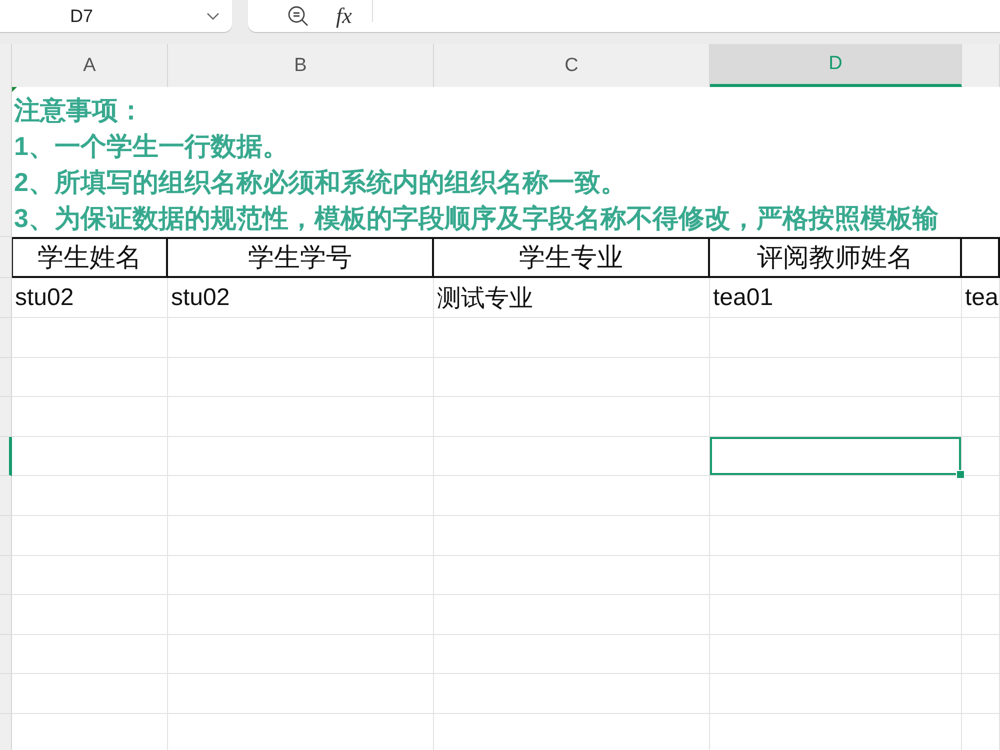 Image resolution: width=1000 pixels, height=750 pixels. Describe the element at coordinates (116, 16) in the screenshot. I see `name-box: D7` at that location.